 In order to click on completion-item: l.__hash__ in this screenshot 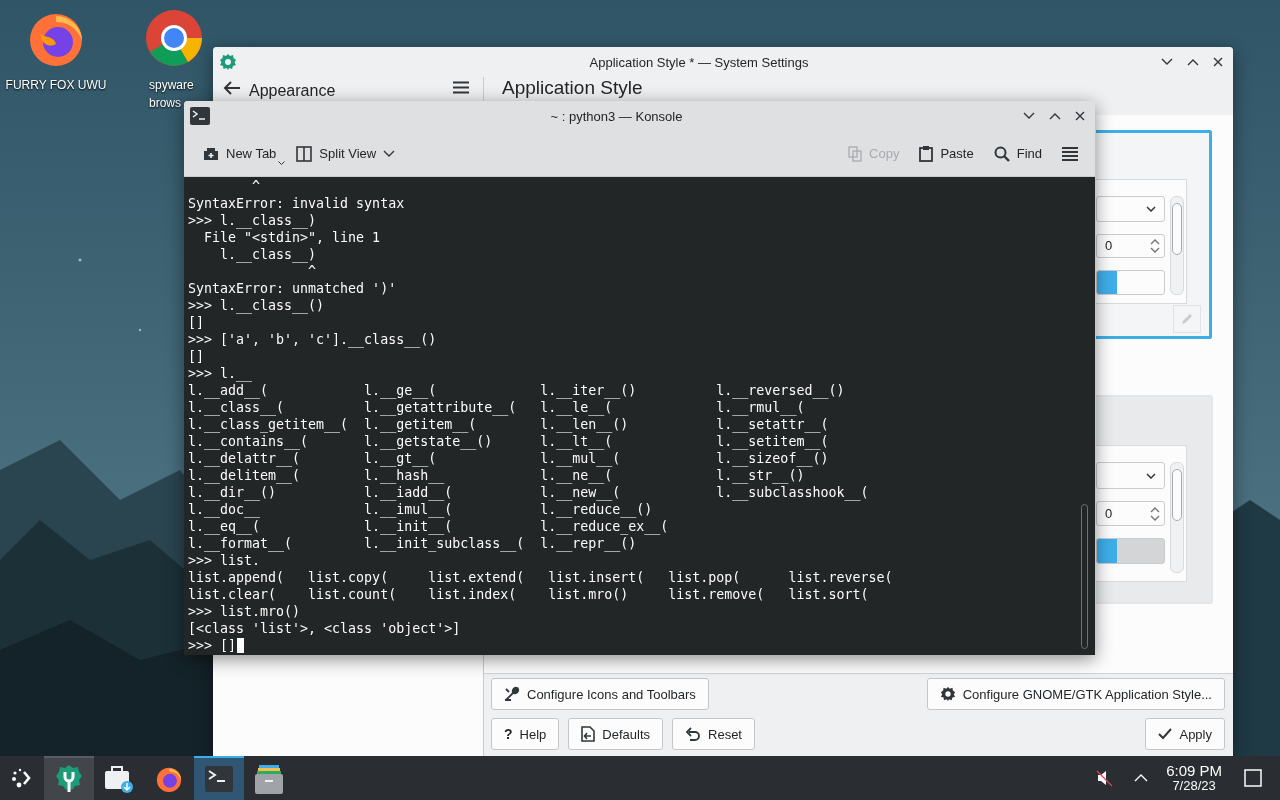, I will do `click(404, 475)`.